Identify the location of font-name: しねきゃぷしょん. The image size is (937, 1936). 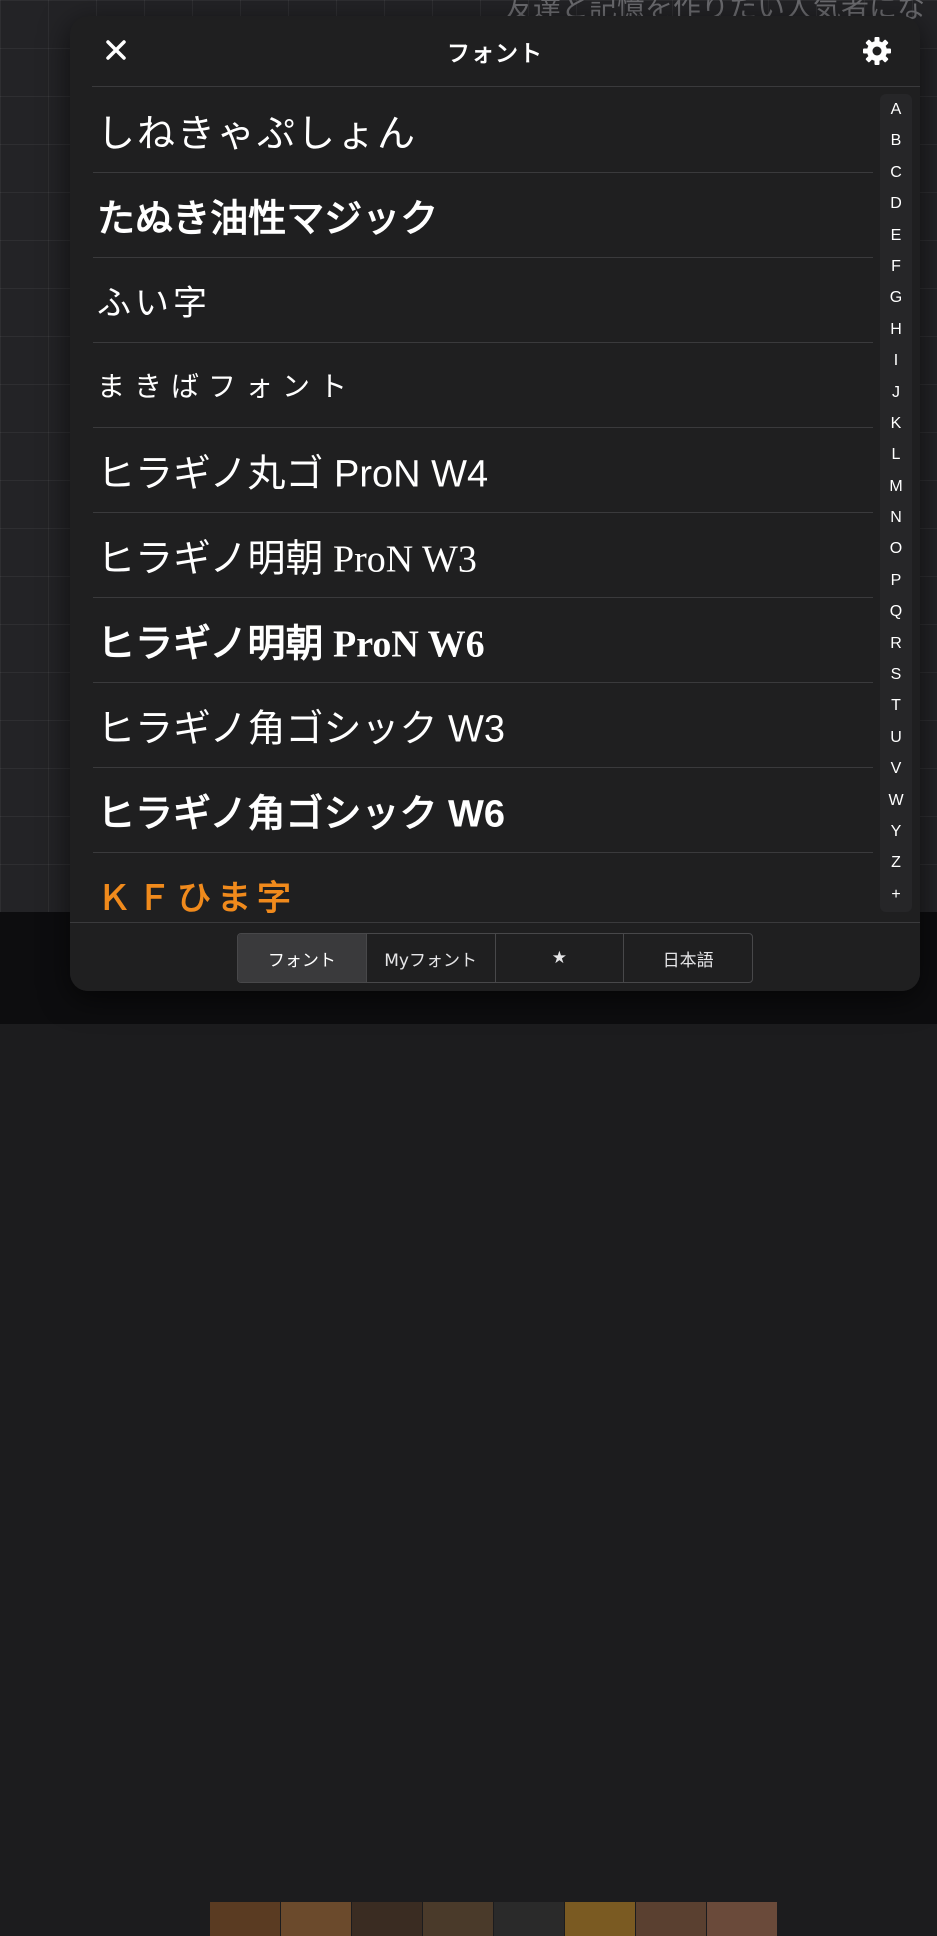
(257, 133).